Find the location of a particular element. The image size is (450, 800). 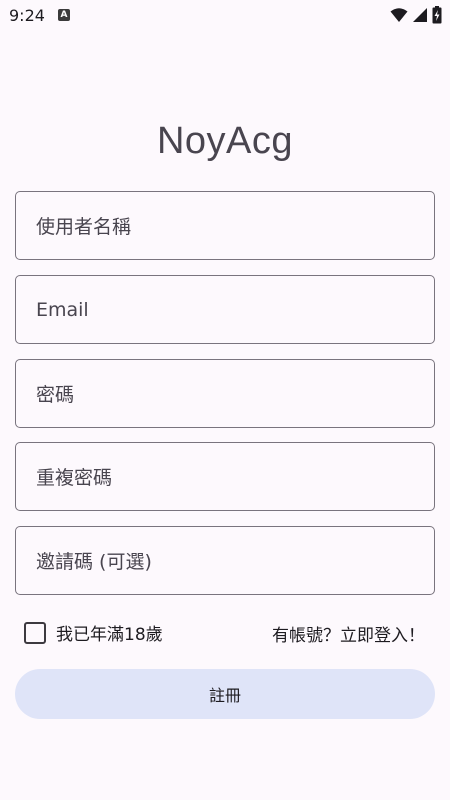

age-confirm-label: 我已年滿18歲 is located at coordinates (109, 632).